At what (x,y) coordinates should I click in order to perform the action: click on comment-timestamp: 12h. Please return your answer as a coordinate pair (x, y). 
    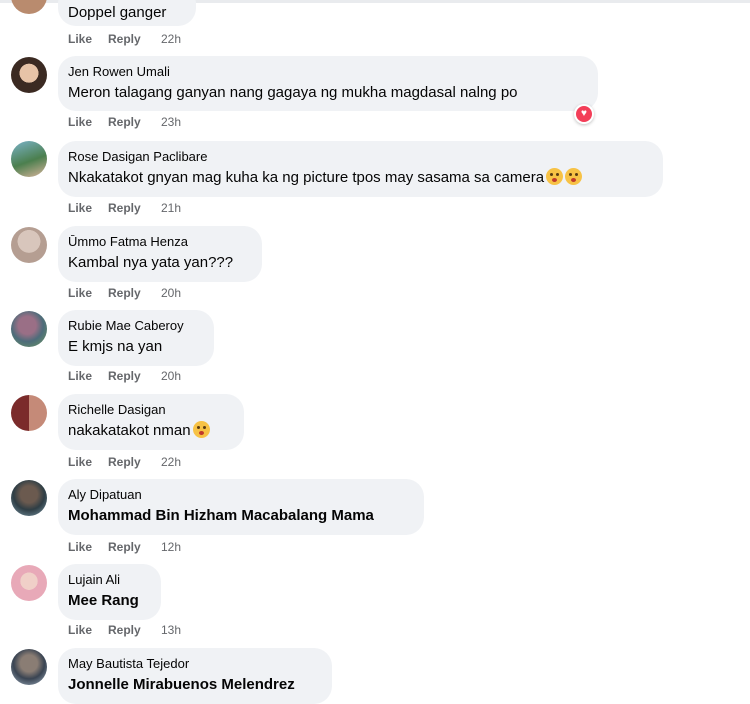
    Looking at the image, I should click on (171, 547).